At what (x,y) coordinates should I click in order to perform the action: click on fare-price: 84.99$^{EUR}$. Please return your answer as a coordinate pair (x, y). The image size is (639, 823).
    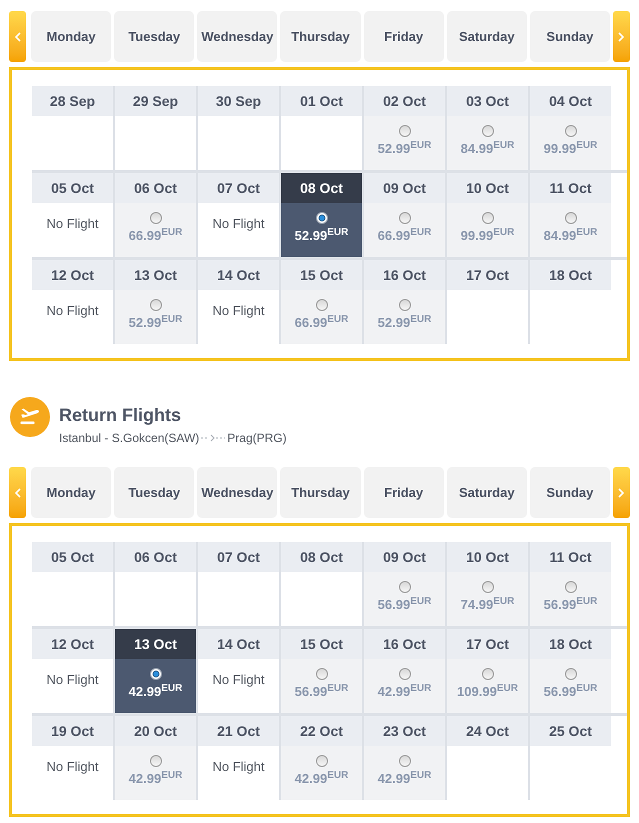
    Looking at the image, I should click on (487, 149).